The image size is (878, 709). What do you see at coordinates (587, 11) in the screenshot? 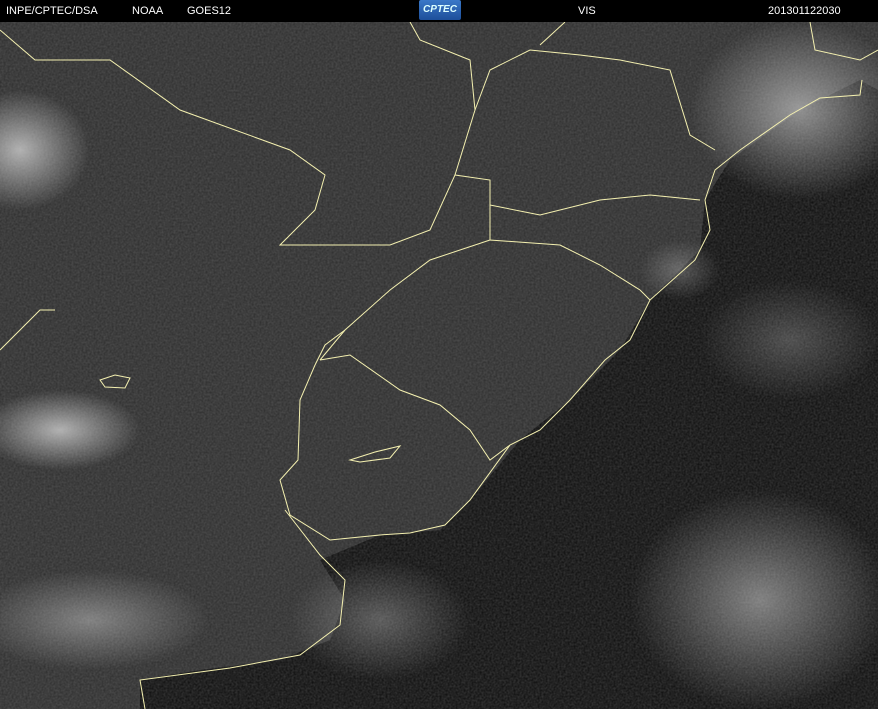
I see `channel-label: VIS` at bounding box center [587, 11].